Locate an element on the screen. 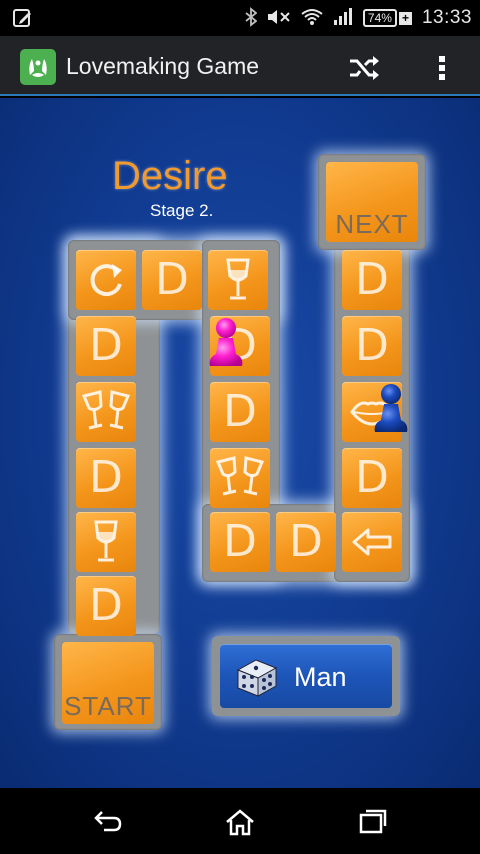 This screenshot has height=854, width=480. roll-dice-button: Man is located at coordinates (306, 676).